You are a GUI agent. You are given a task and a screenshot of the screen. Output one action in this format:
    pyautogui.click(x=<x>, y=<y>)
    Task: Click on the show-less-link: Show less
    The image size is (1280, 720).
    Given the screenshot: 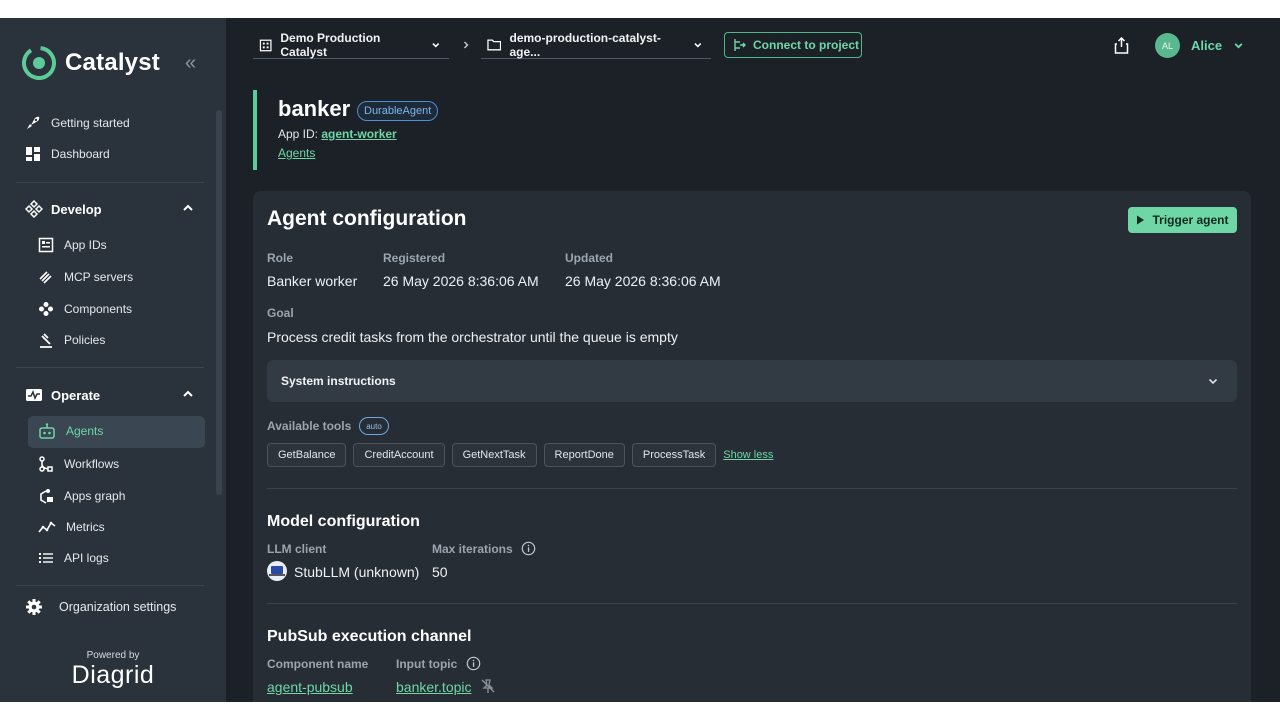 What is the action you would take?
    pyautogui.click(x=748, y=455)
    